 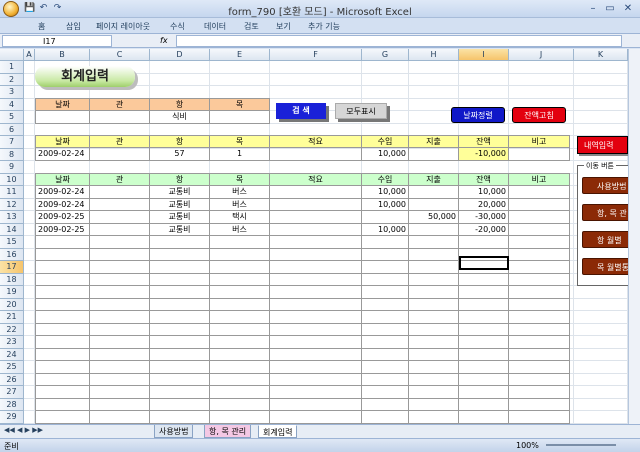 I want to click on row-header: 17, so click(x=12, y=267).